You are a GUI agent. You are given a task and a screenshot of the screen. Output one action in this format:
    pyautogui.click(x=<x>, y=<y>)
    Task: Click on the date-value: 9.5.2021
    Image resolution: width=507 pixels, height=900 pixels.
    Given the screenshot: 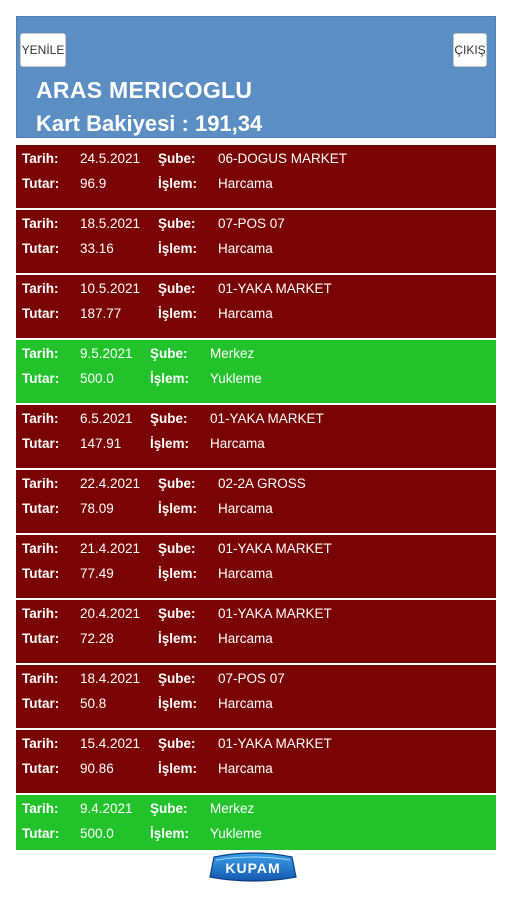 What is the action you would take?
    pyautogui.click(x=106, y=353)
    